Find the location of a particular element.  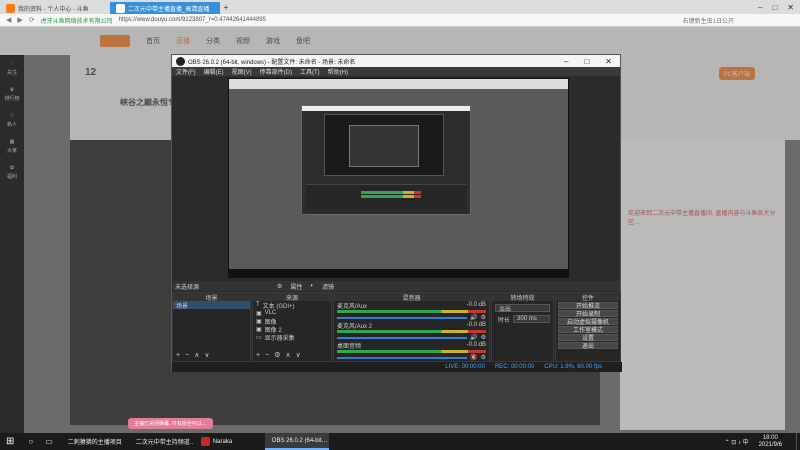

text-source-icon: T is located at coordinates (258, 305).